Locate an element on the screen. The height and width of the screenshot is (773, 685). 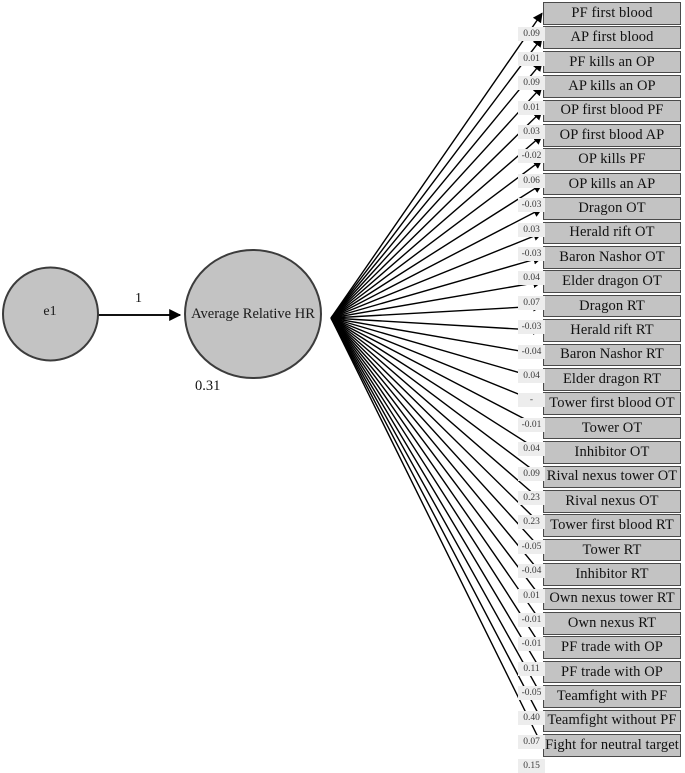
indicator-box: Teamfight with PF is located at coordinates (612, 696).